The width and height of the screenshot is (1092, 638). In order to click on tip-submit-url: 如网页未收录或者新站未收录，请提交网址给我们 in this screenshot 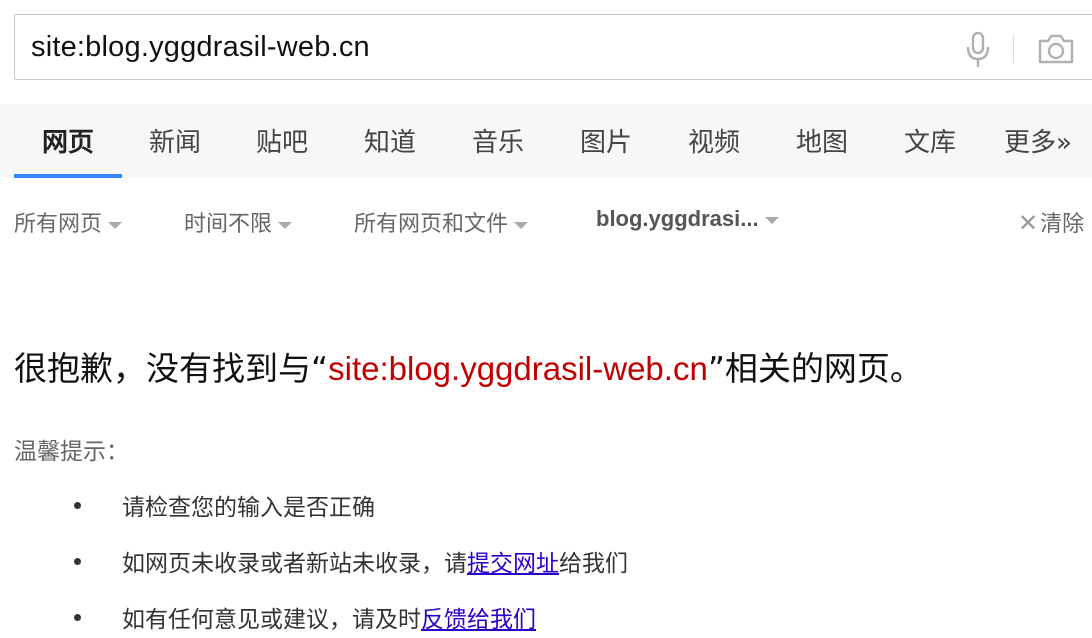, I will do `click(375, 561)`.